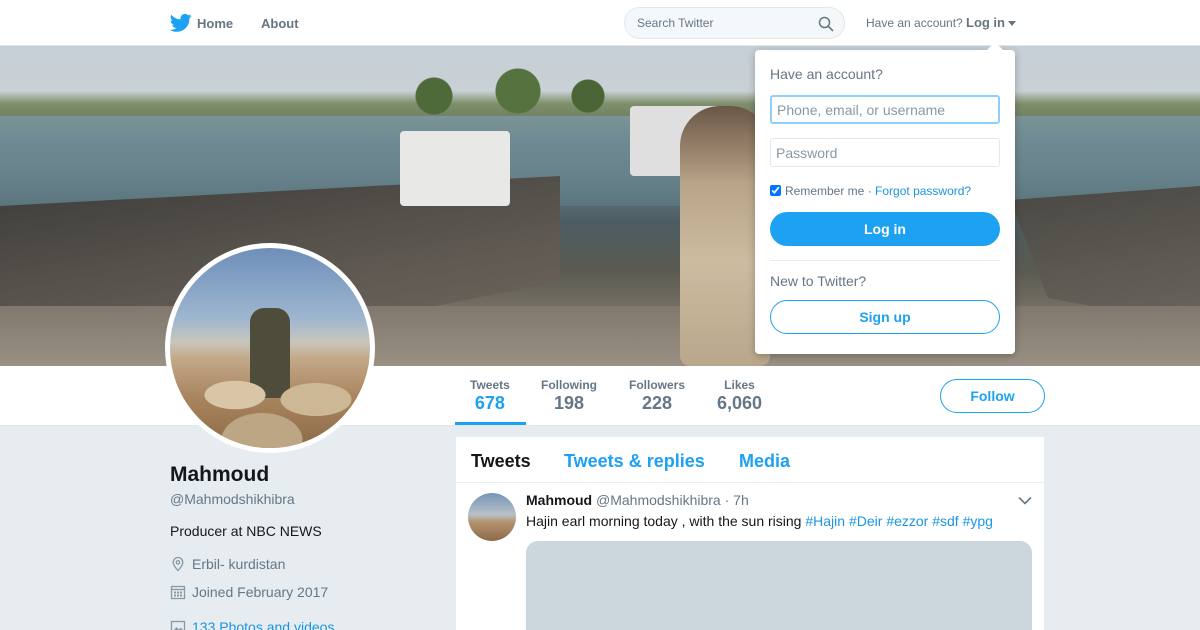 The height and width of the screenshot is (630, 1200). I want to click on location-pin-icon, so click(178, 564).